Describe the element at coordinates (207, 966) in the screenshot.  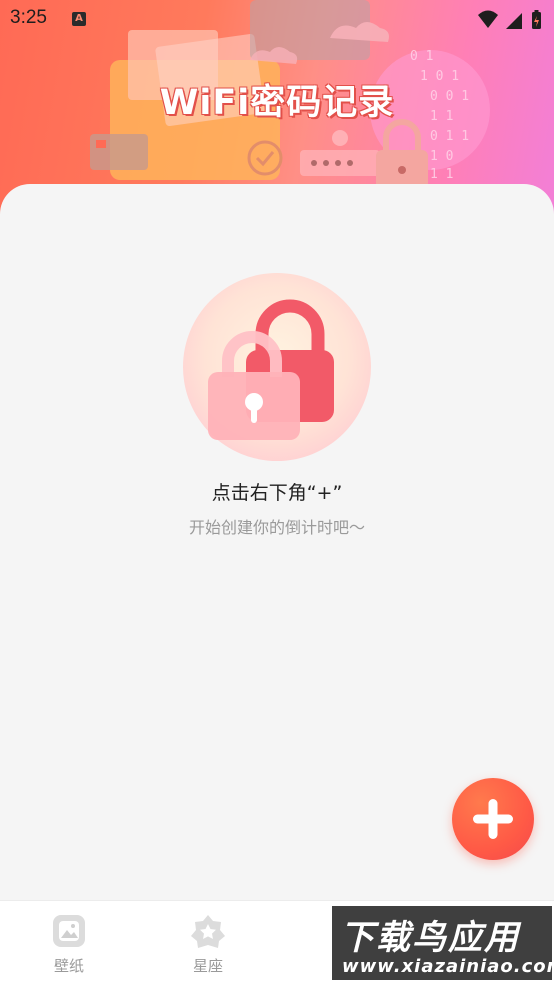
I see `nav-label-constellation: 星座` at that location.